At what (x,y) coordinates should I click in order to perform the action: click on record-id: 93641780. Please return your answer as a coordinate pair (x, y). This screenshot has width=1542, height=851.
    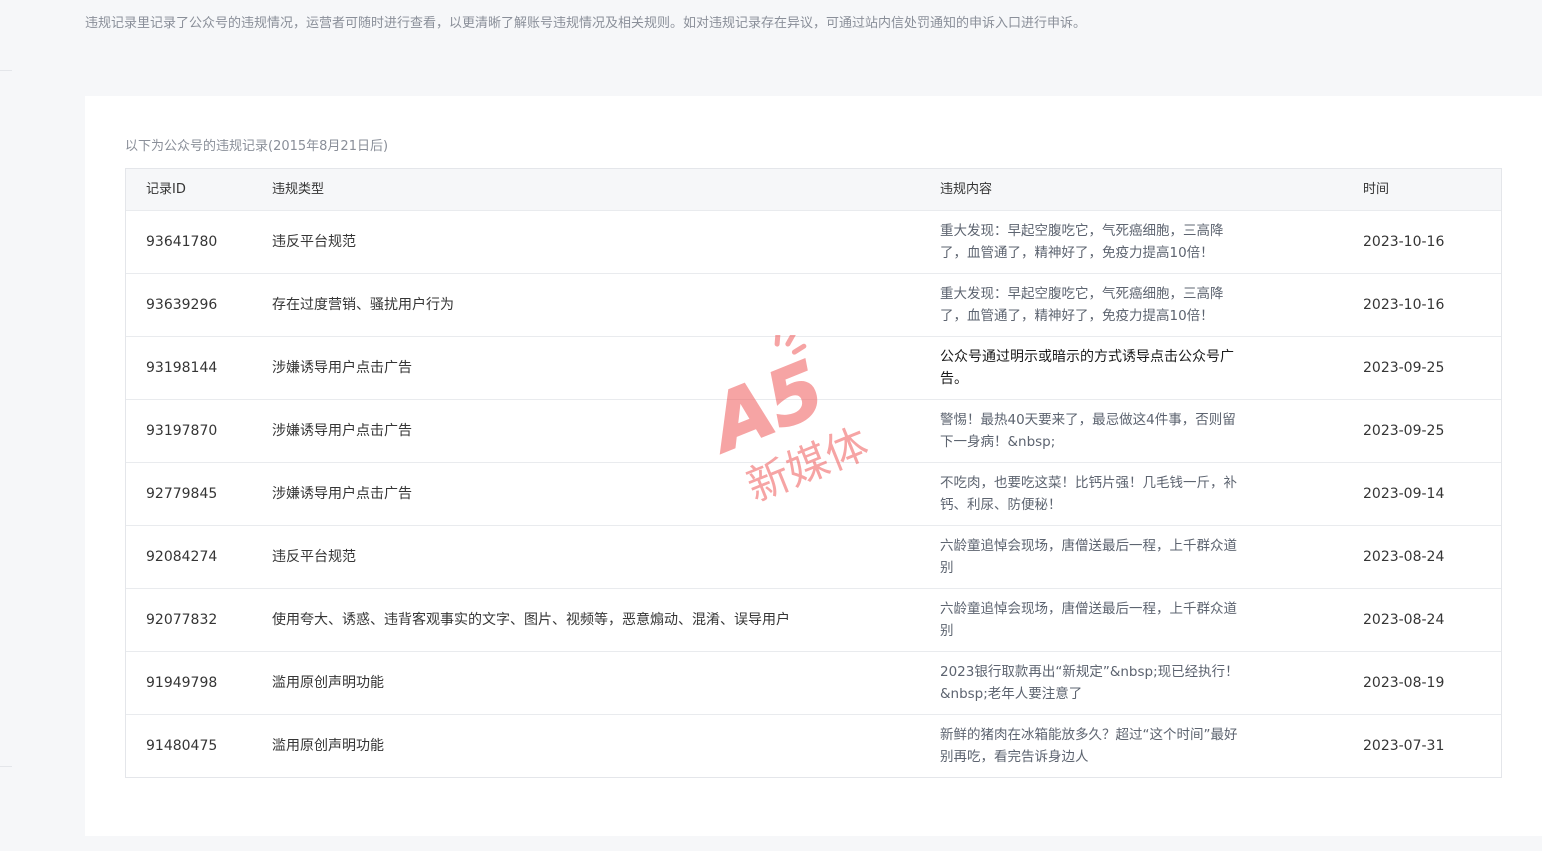
    Looking at the image, I should click on (182, 242).